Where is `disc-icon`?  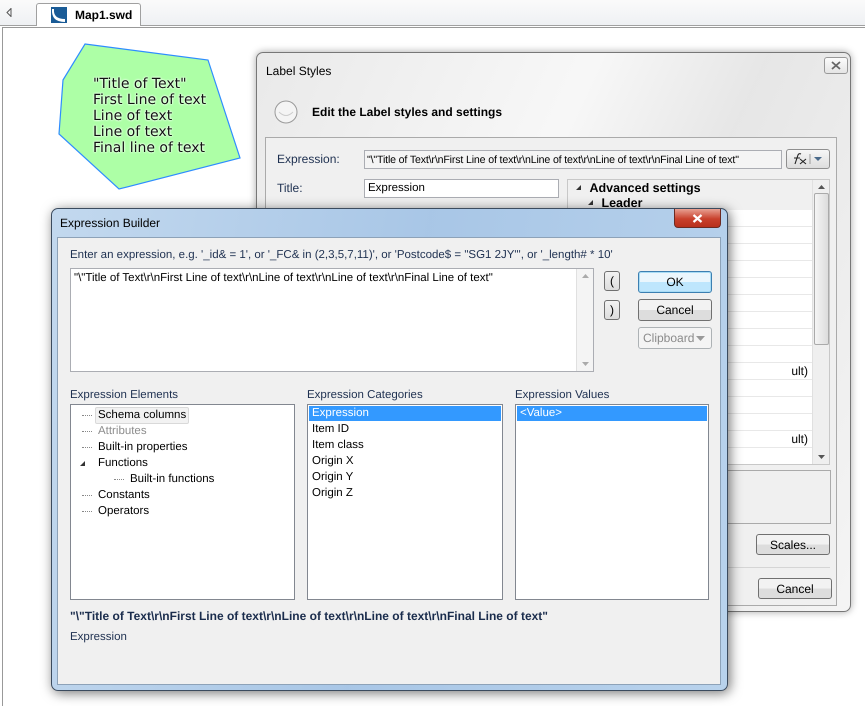 disc-icon is located at coordinates (286, 112).